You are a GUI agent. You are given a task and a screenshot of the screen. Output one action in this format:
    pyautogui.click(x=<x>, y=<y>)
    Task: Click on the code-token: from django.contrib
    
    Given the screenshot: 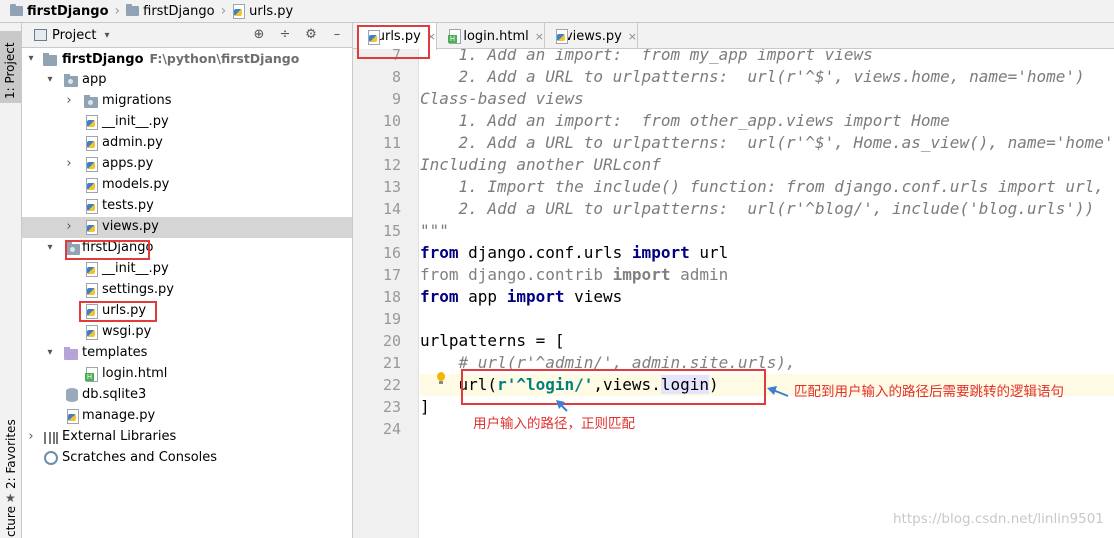 What is the action you would take?
    pyautogui.click(x=516, y=274)
    